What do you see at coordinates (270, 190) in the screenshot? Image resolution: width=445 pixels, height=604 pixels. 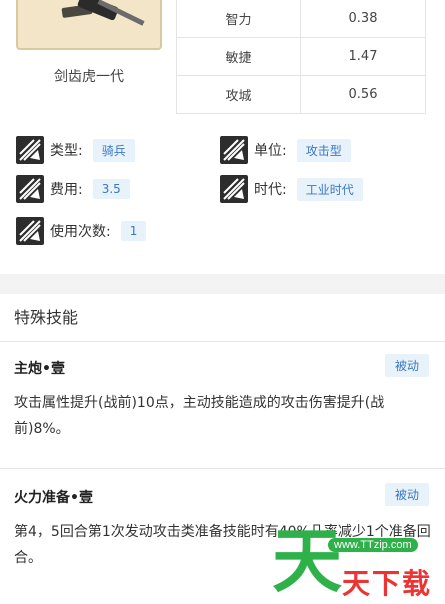 I see `attribute-label: 时代:` at bounding box center [270, 190].